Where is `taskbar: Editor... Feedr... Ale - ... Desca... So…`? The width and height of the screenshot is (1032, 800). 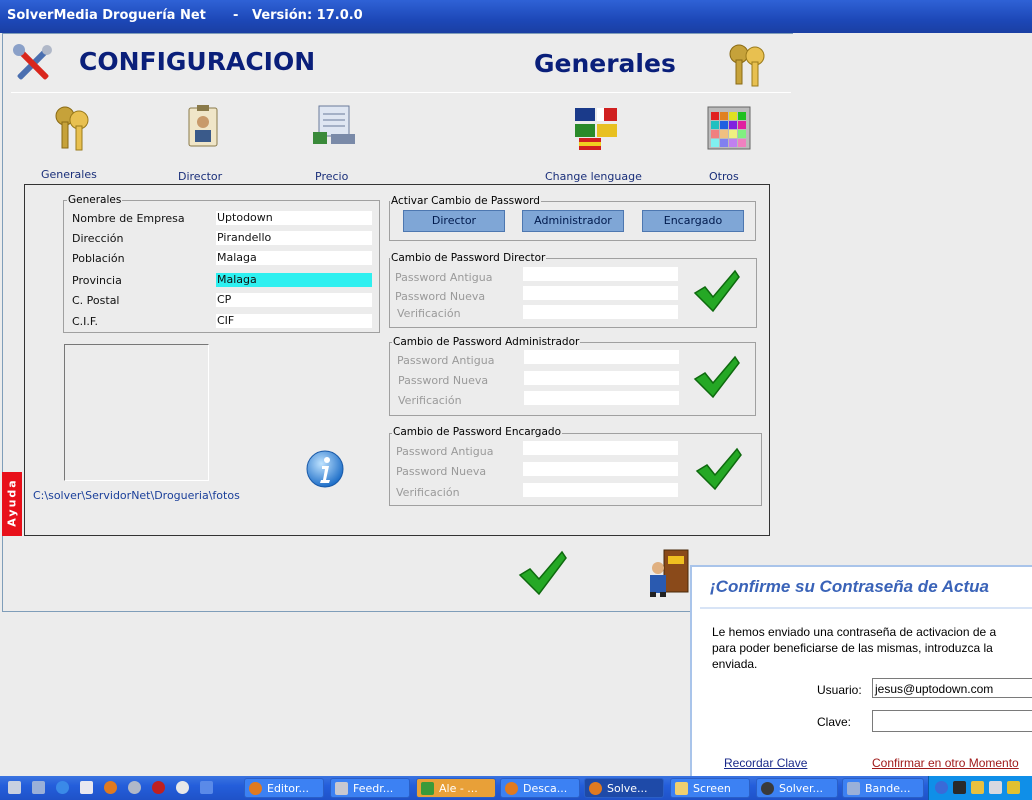
taskbar: Editor... Feedr... Ale - ... Desca... So… is located at coordinates (516, 788).